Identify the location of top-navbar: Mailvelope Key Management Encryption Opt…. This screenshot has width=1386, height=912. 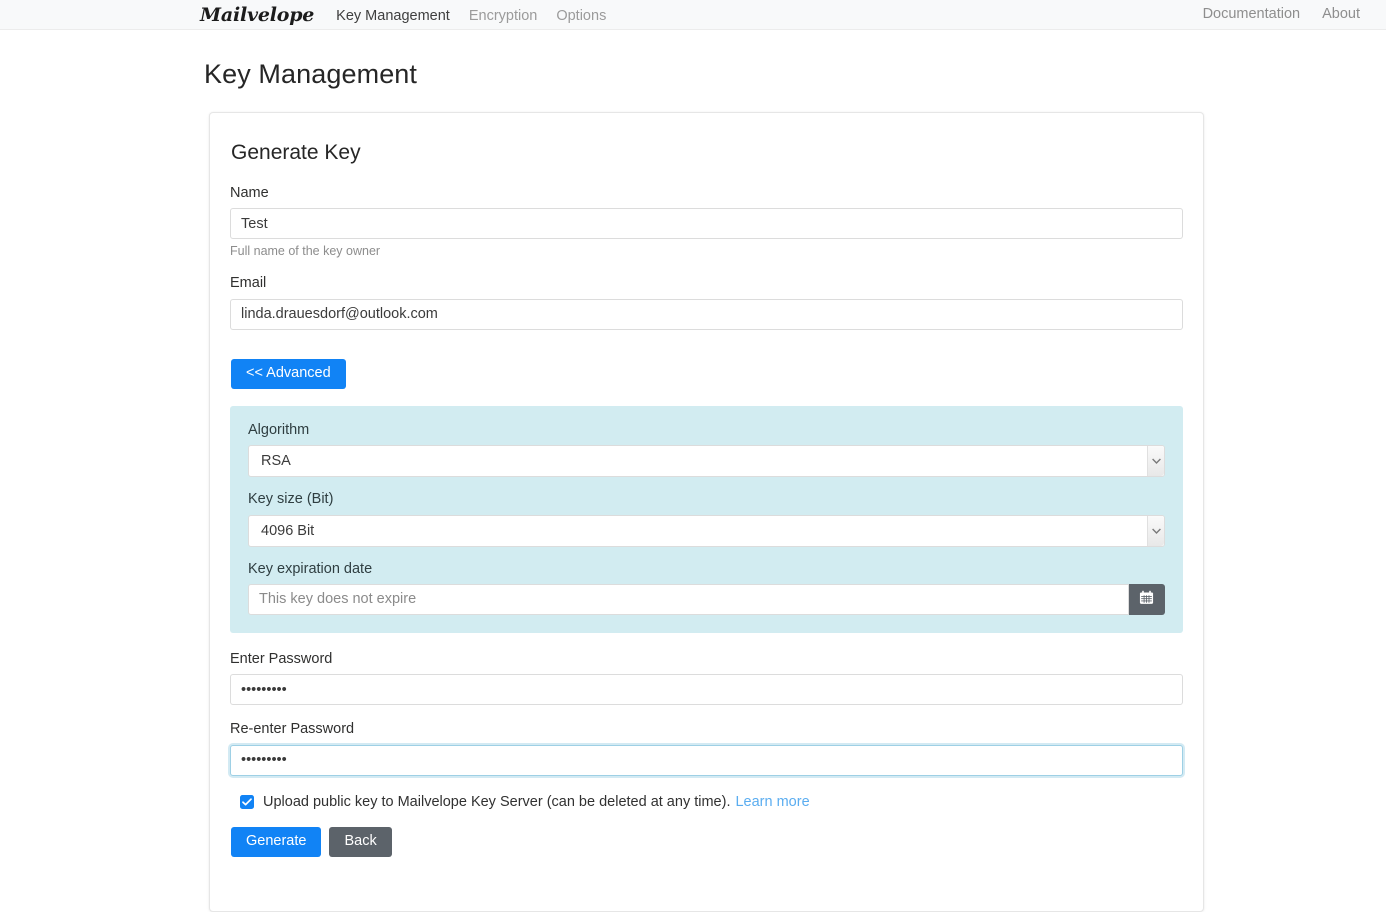
(693, 15).